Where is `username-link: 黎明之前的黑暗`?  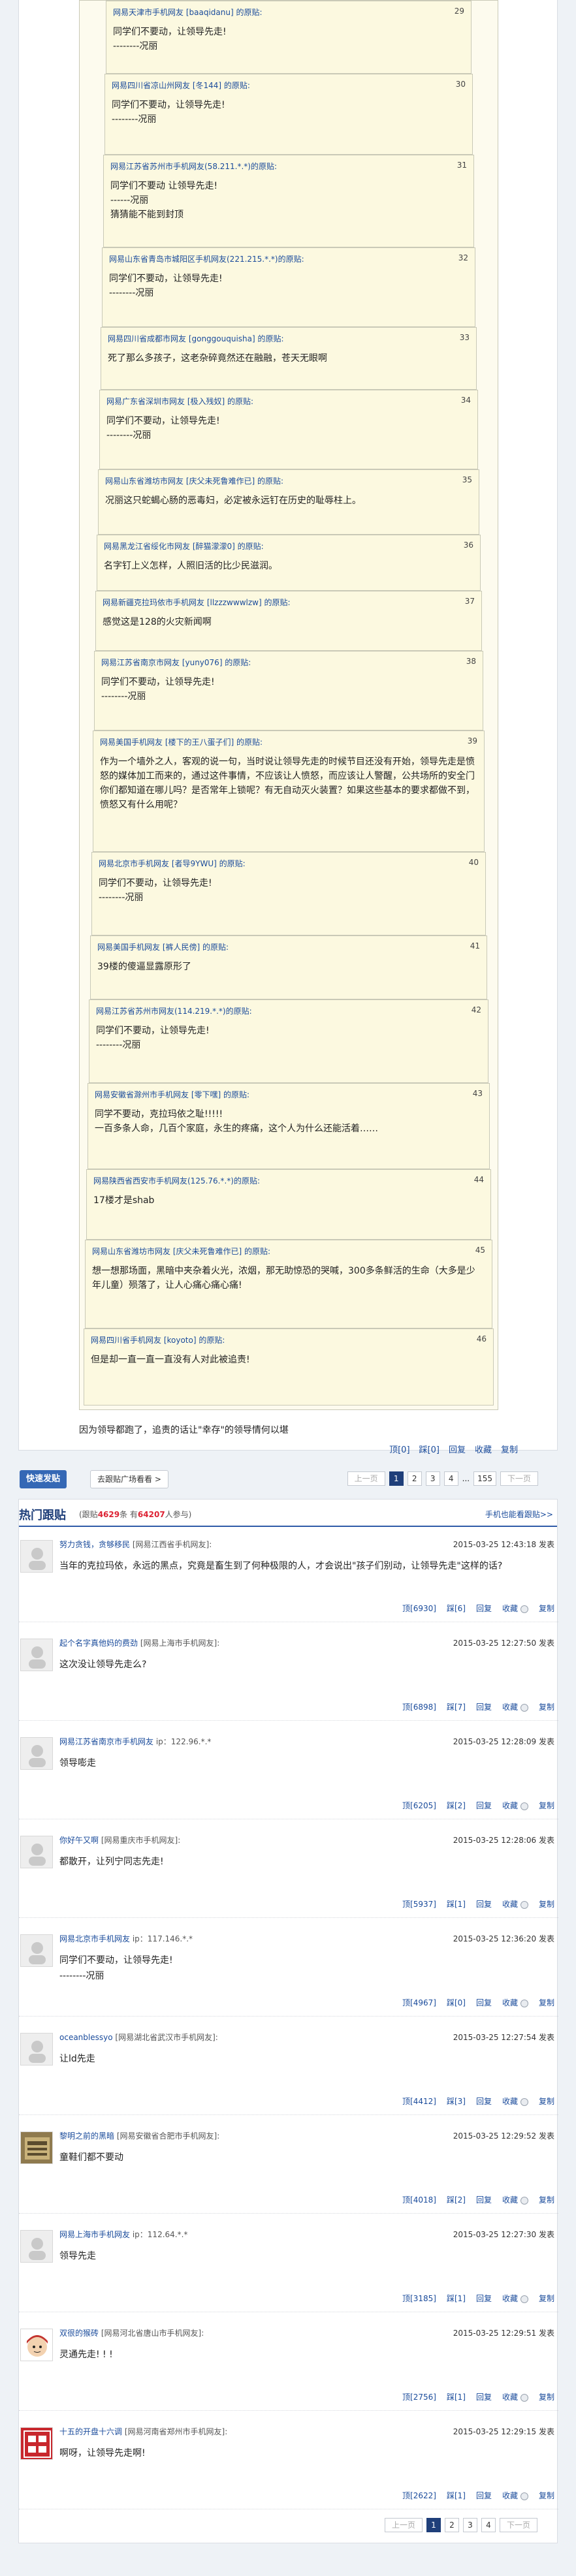 username-link: 黎明之前的黑暗 is located at coordinates (86, 2136).